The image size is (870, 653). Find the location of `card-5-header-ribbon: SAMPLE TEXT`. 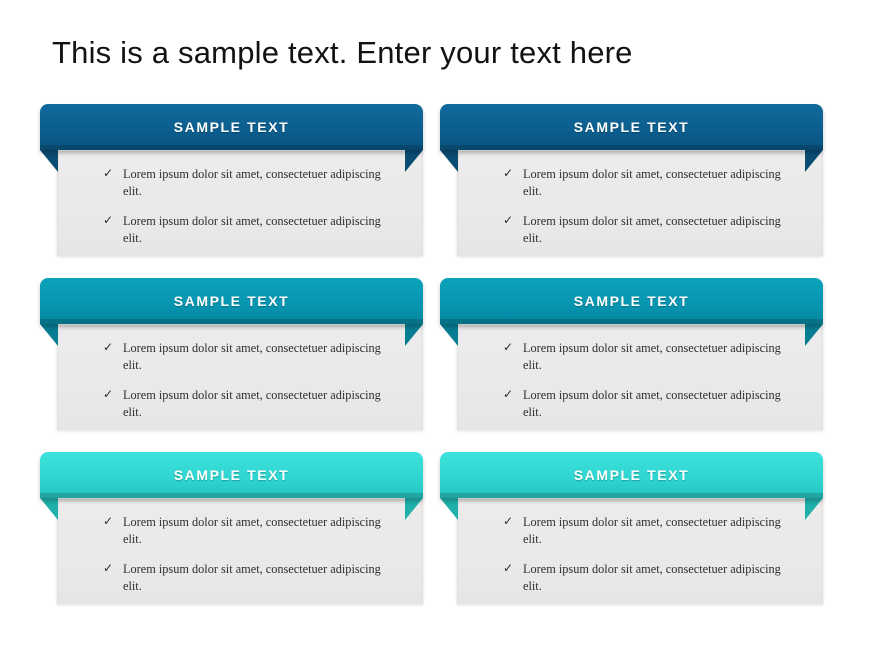

card-5-header-ribbon: SAMPLE TEXT is located at coordinates (231, 475).